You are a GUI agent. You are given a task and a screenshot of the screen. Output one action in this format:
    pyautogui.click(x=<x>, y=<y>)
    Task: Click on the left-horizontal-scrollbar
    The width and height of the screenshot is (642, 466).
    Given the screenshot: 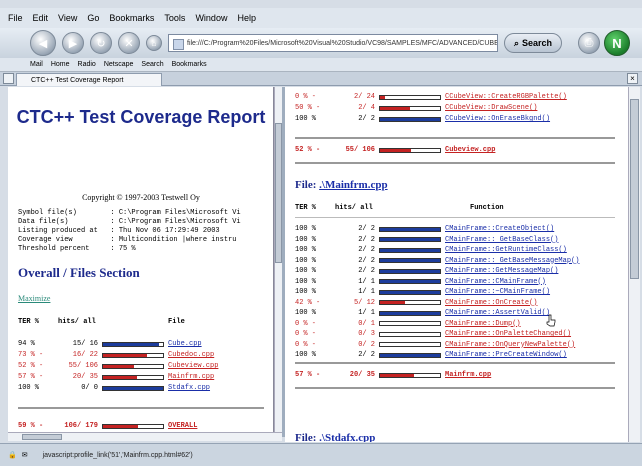 What is the action you would take?
    pyautogui.click(x=145, y=436)
    